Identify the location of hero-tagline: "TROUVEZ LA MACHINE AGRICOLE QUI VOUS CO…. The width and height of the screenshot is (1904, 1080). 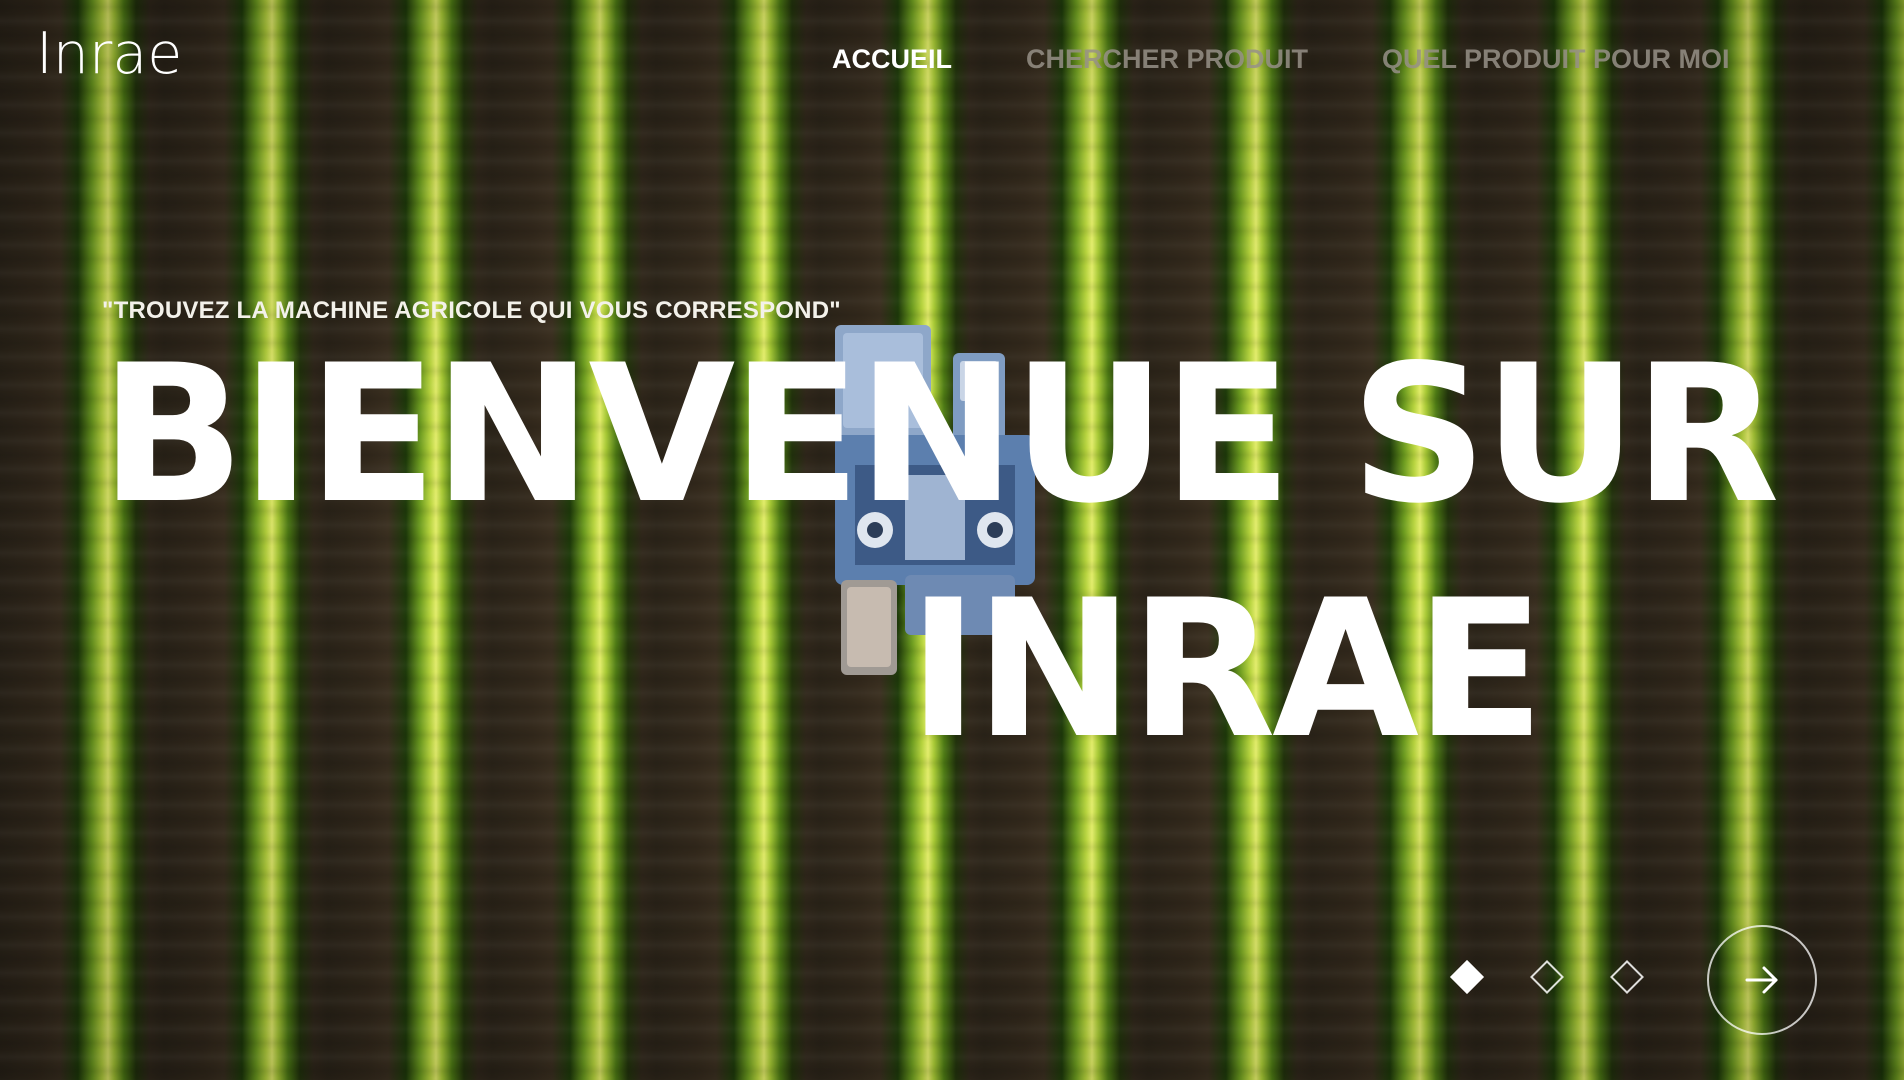
(471, 310).